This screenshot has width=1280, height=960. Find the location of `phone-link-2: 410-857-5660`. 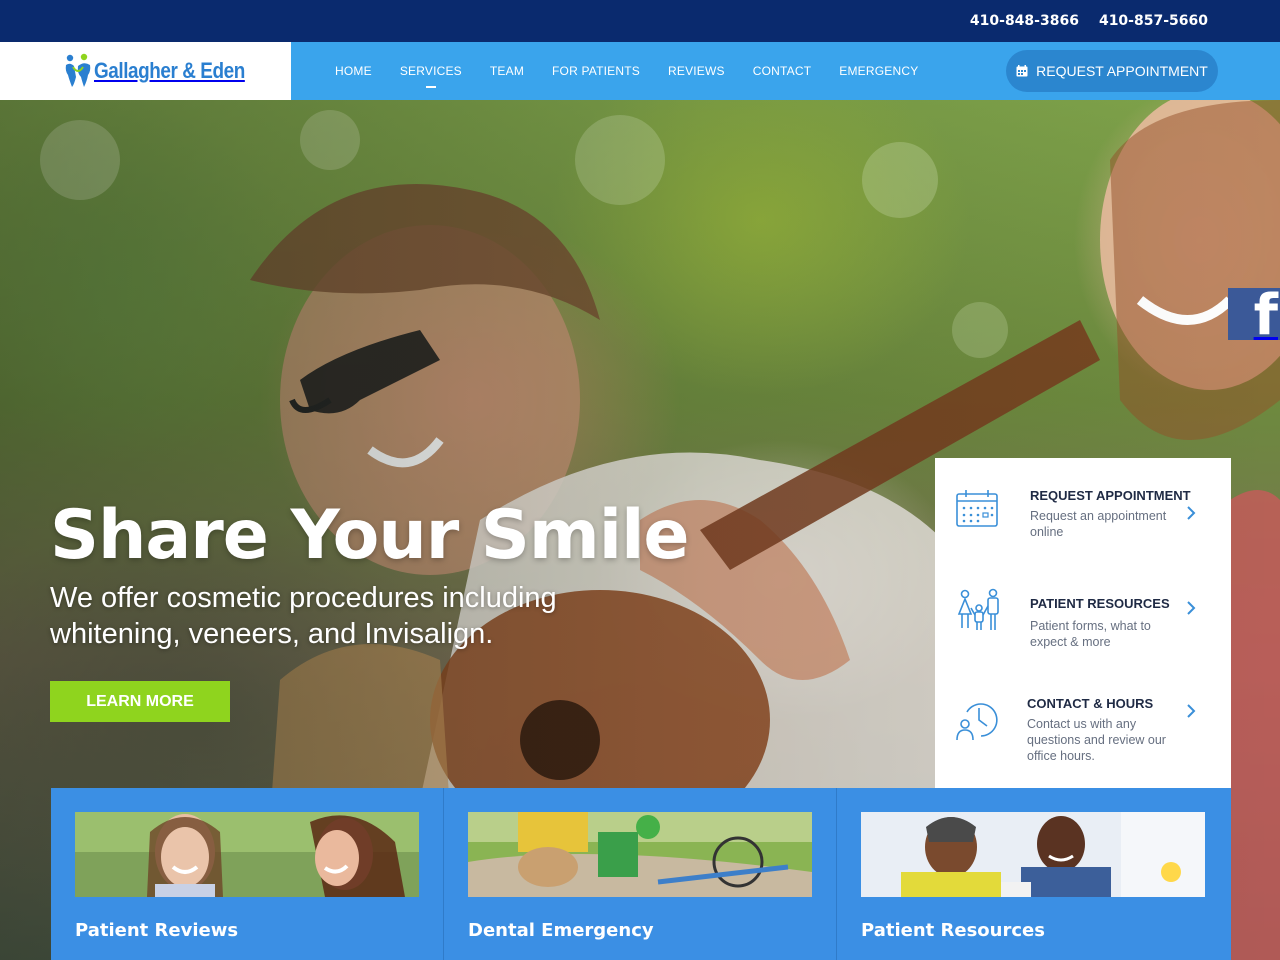

phone-link-2: 410-857-5660 is located at coordinates (1153, 21).